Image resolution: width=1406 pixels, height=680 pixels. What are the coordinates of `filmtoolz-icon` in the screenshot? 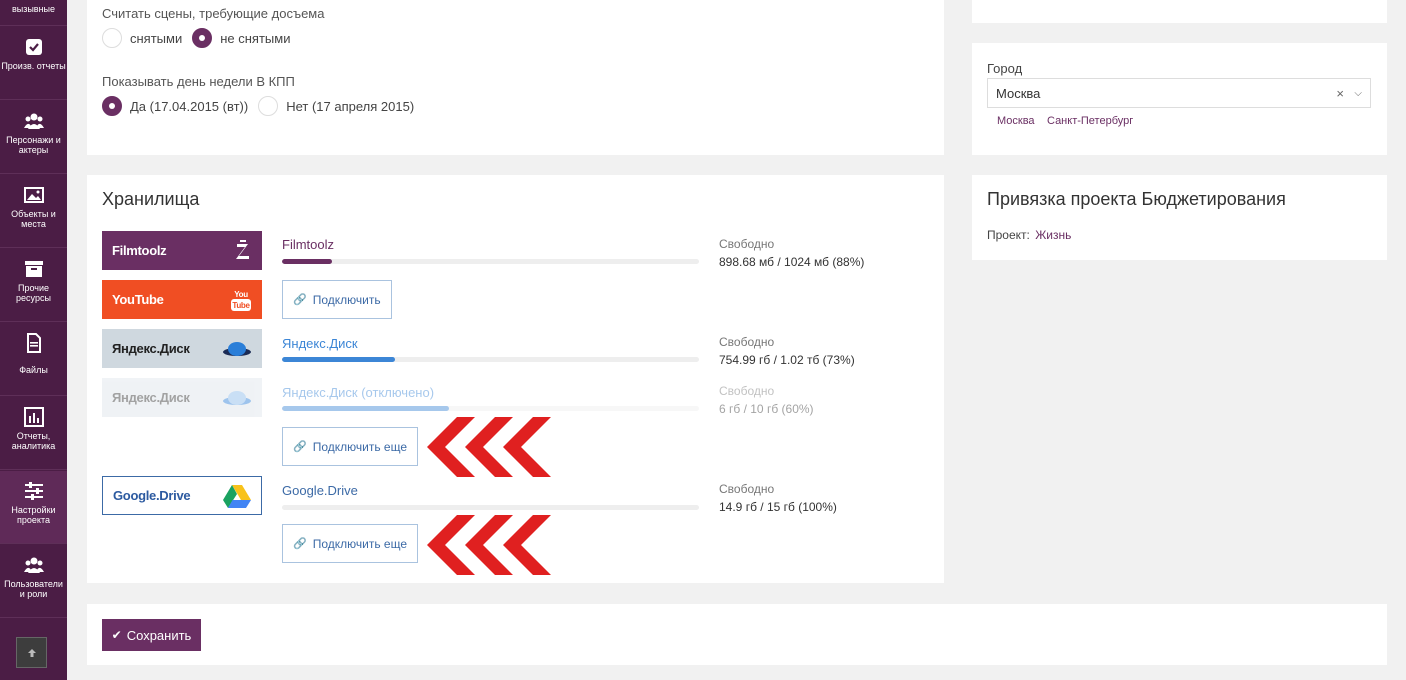 It's located at (242, 249).